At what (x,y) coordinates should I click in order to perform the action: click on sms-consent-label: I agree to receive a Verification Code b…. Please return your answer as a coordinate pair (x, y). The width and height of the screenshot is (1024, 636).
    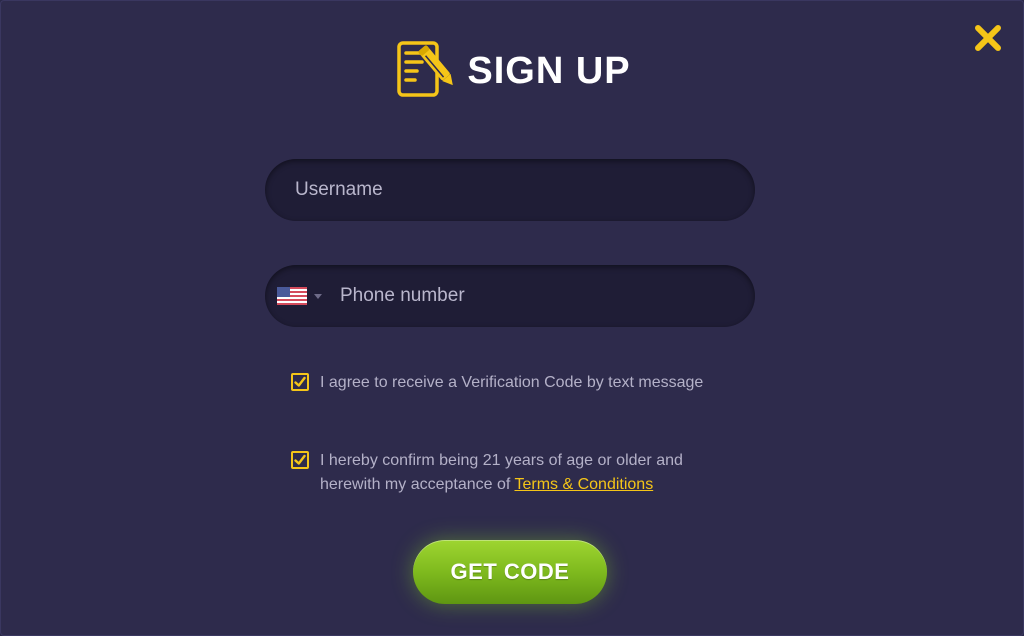
    Looking at the image, I should click on (512, 382).